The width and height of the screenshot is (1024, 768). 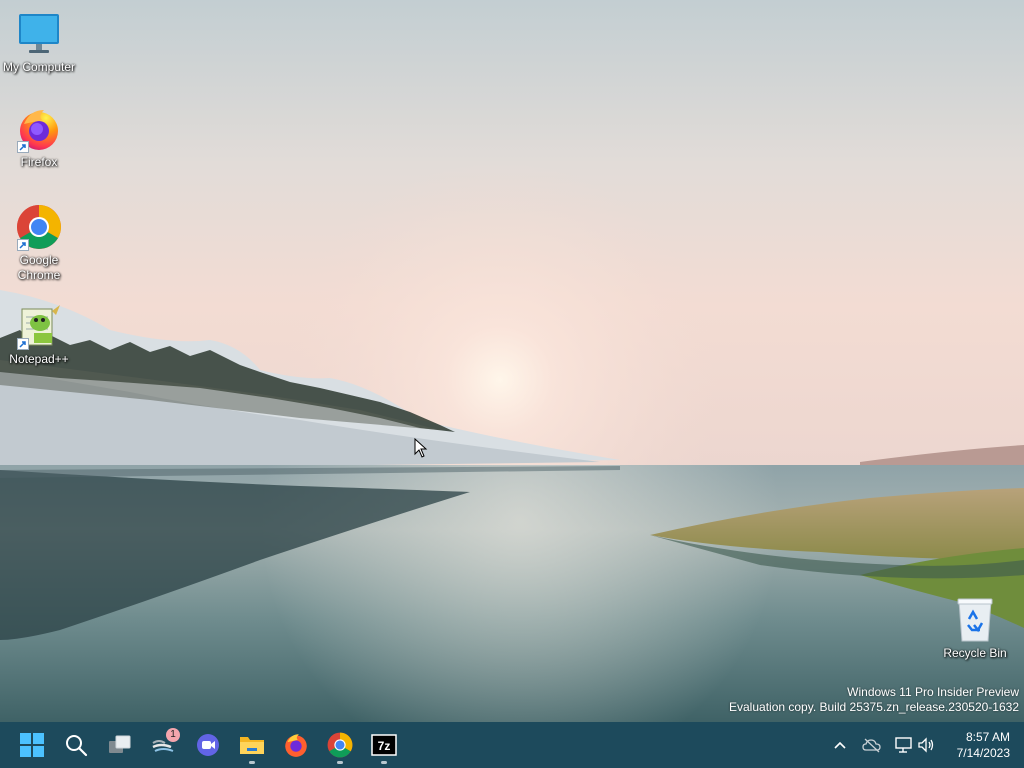 I want to click on taskbar-file-explorer, so click(x=252, y=745).